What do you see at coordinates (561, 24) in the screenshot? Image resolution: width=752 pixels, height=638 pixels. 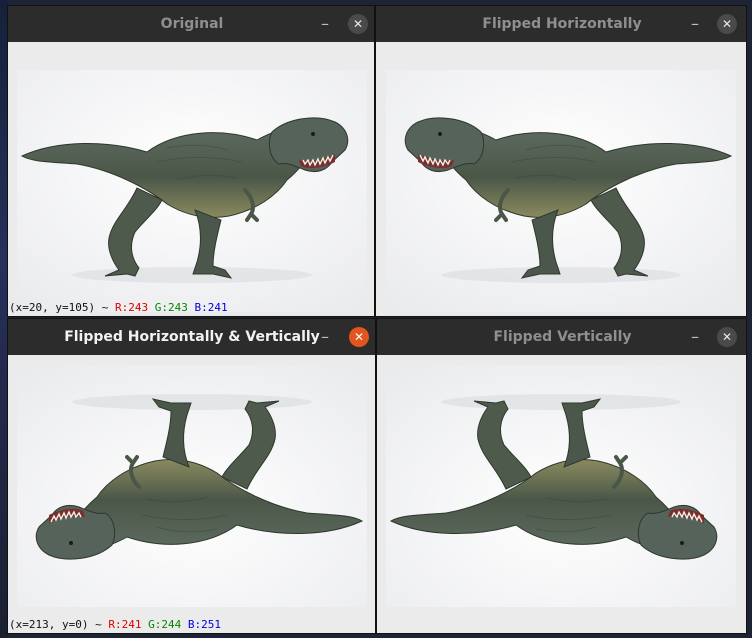 I see `titlebar: Flipped Horizontally – ✕` at bounding box center [561, 24].